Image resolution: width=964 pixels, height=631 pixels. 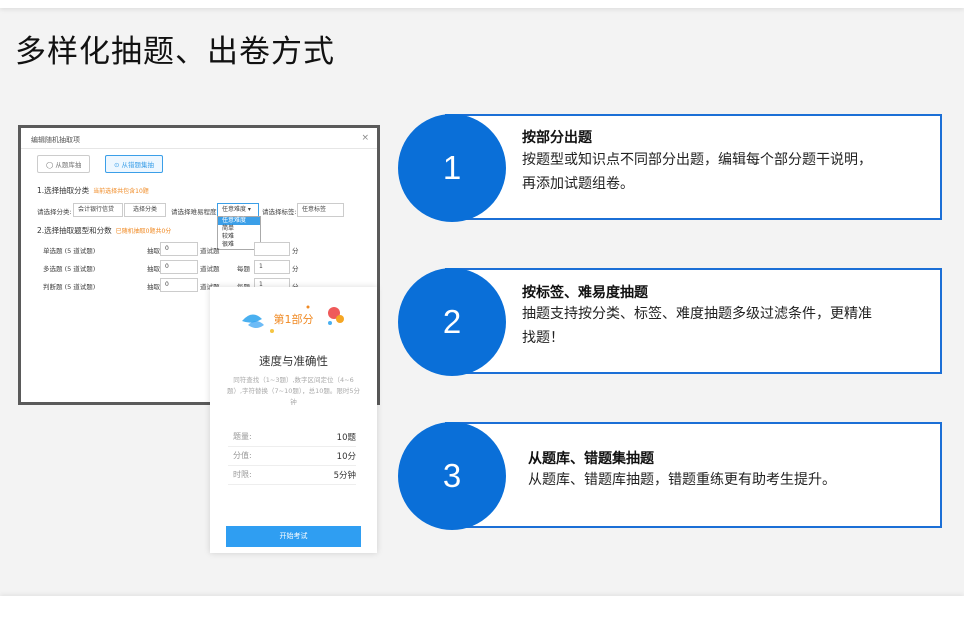 What do you see at coordinates (346, 438) in the screenshot?
I see `info-value: 10题` at bounding box center [346, 438].